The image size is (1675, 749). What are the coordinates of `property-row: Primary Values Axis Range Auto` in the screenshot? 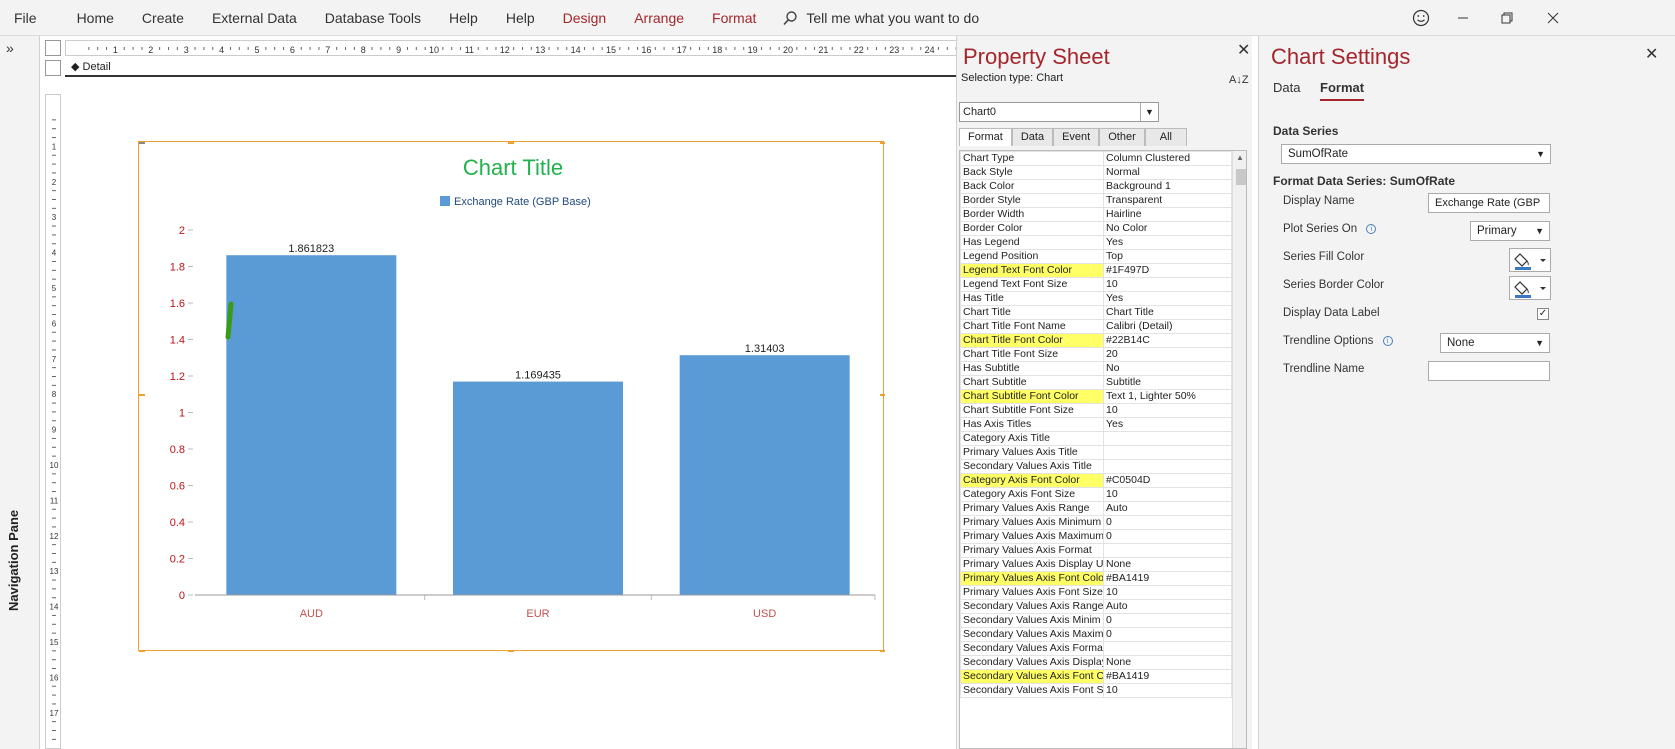 It's located at (1096, 508).